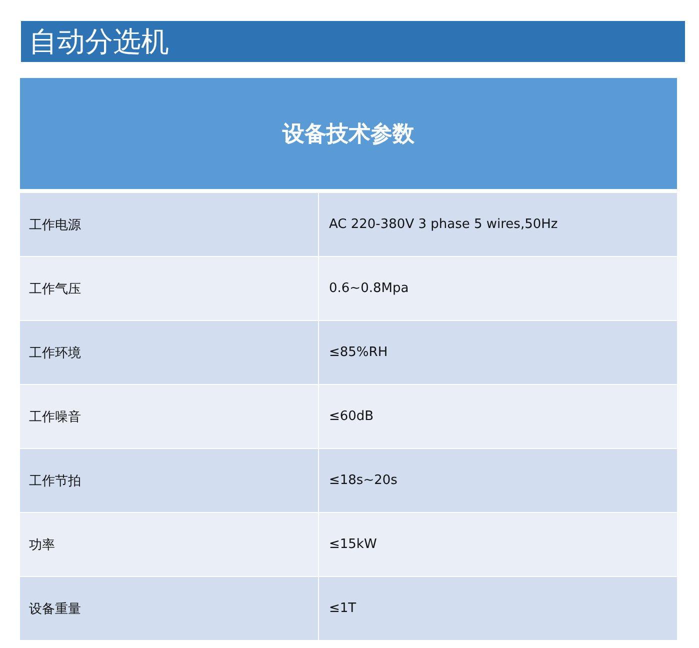  I want to click on table-cell-text: ≤18s~20s, so click(363, 481).